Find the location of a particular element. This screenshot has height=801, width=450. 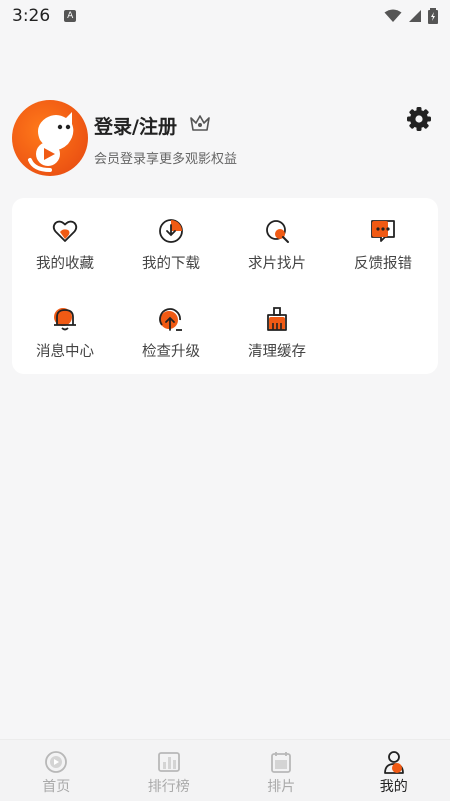

menu-item-check-update: 检查升级 is located at coordinates (171, 326).